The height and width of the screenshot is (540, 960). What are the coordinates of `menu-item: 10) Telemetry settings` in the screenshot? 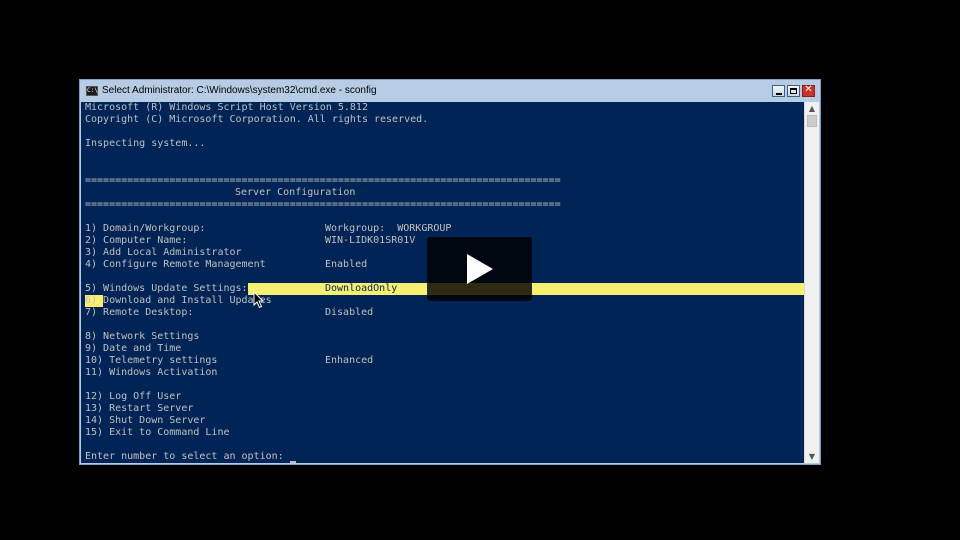 It's located at (151, 360).